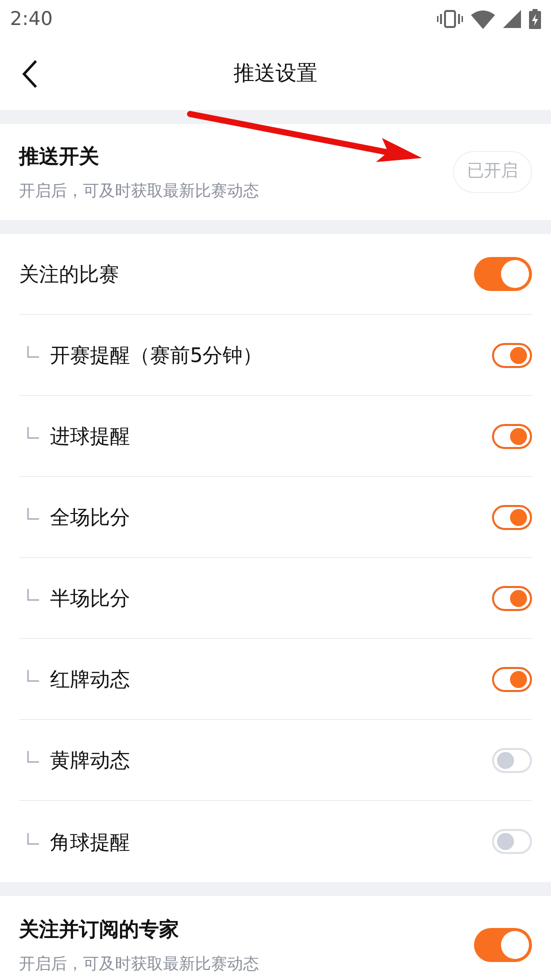 The image size is (551, 979). What do you see at coordinates (99, 929) in the screenshot?
I see `experts-title: 关注并订阅的专家` at bounding box center [99, 929].